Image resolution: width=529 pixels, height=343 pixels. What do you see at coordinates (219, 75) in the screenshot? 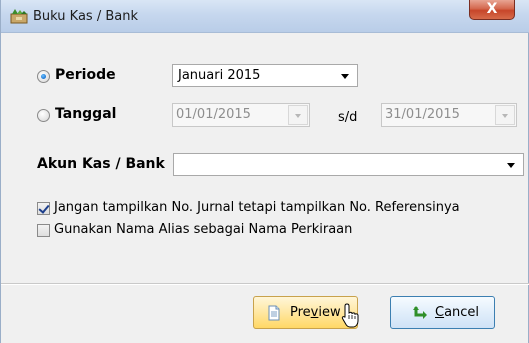
I see `periode-value: Januari 2015` at bounding box center [219, 75].